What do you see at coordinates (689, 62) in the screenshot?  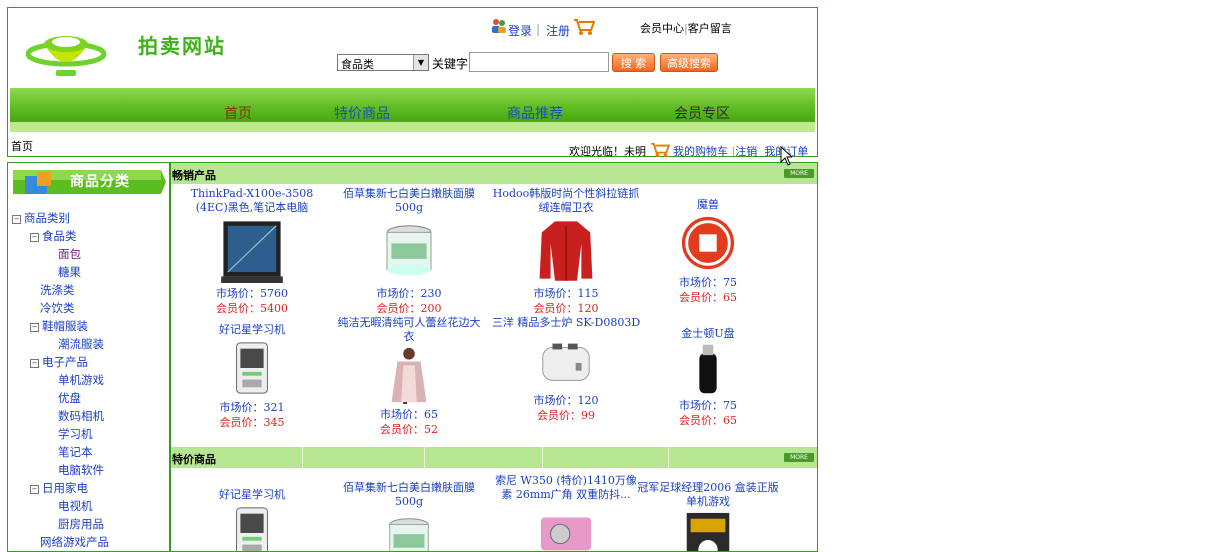 I see `advanced-search-button: 高级搜索` at bounding box center [689, 62].